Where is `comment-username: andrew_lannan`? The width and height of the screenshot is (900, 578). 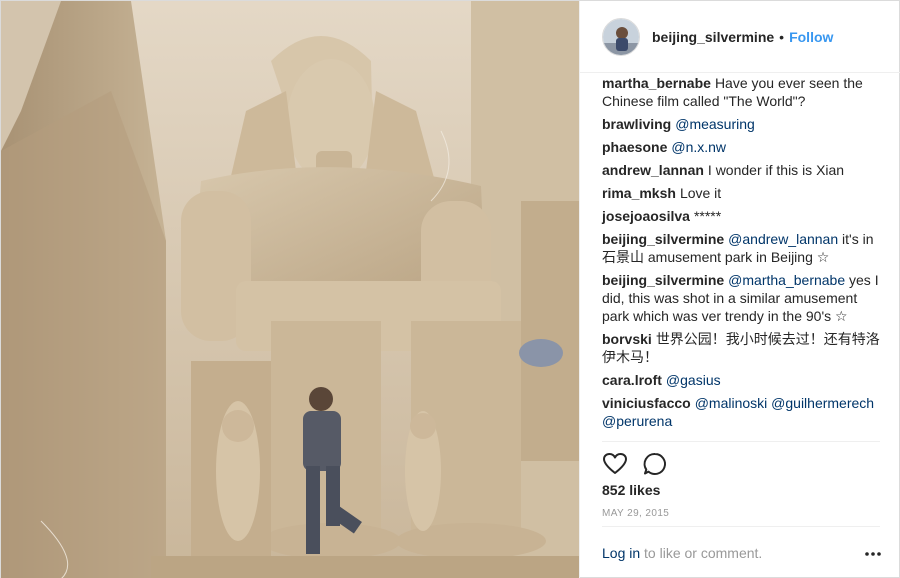 comment-username: andrew_lannan is located at coordinates (653, 170).